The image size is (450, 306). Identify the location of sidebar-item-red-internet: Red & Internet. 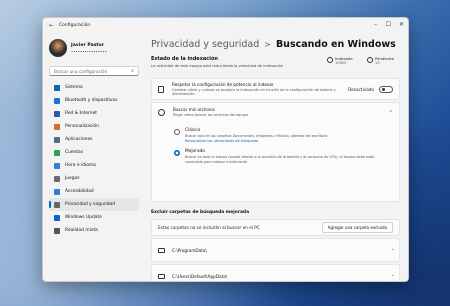
(94, 113).